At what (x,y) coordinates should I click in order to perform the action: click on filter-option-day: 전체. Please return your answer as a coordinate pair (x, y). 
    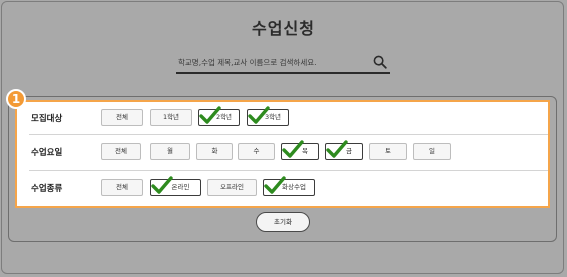
    Looking at the image, I should click on (121, 151).